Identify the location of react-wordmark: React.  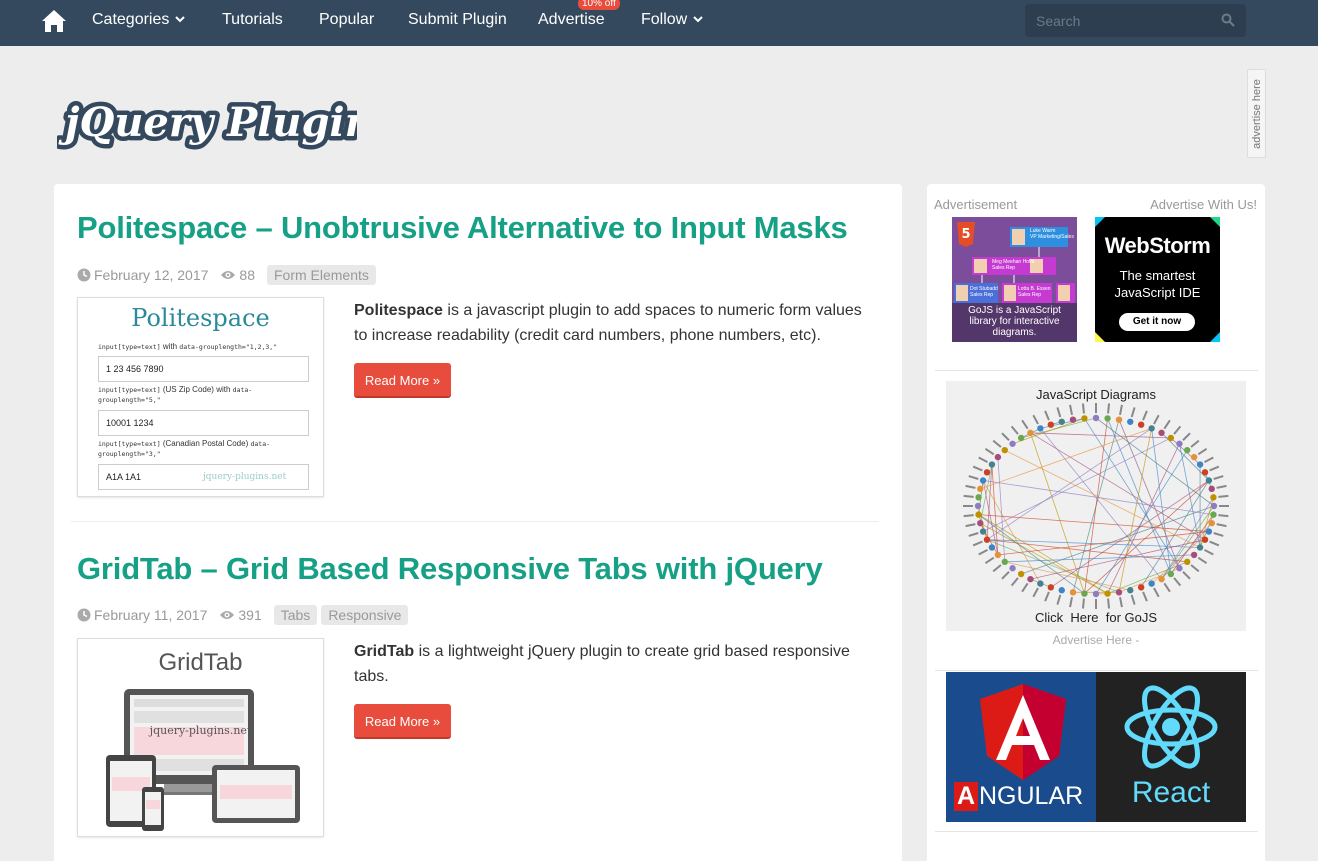
(1171, 792).